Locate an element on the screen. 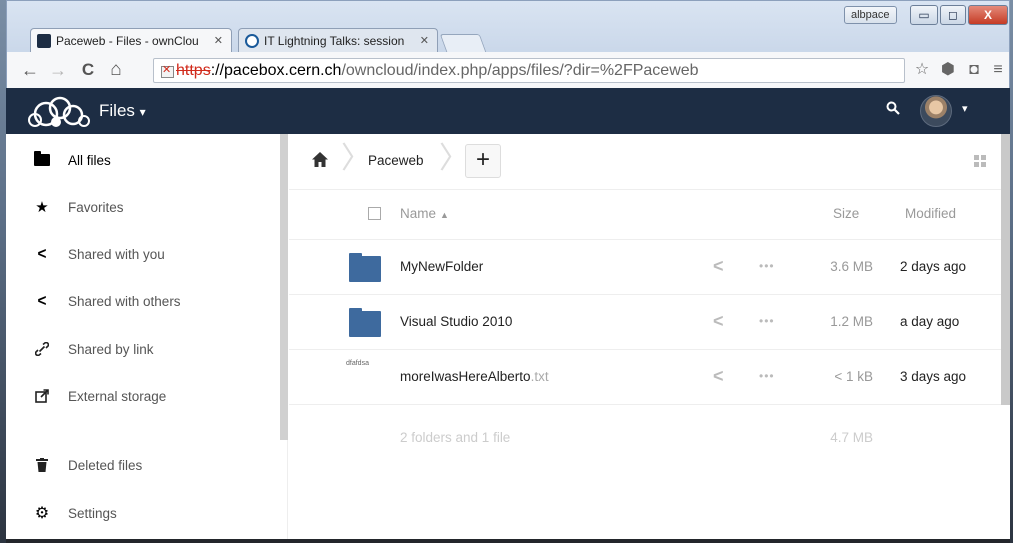  sidebar-item-label: Shared with others is located at coordinates (124, 301).